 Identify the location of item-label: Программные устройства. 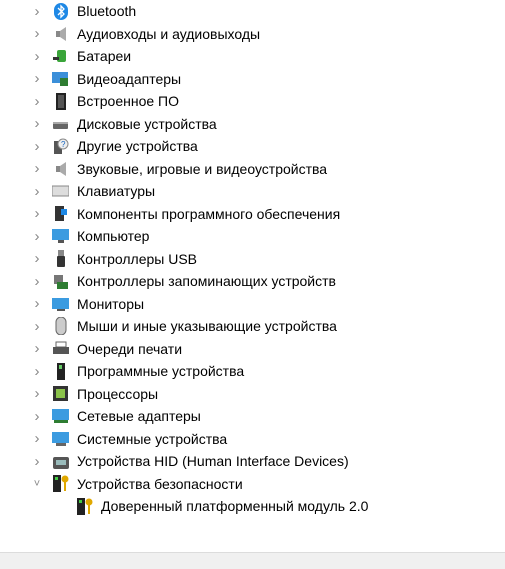
(161, 371).